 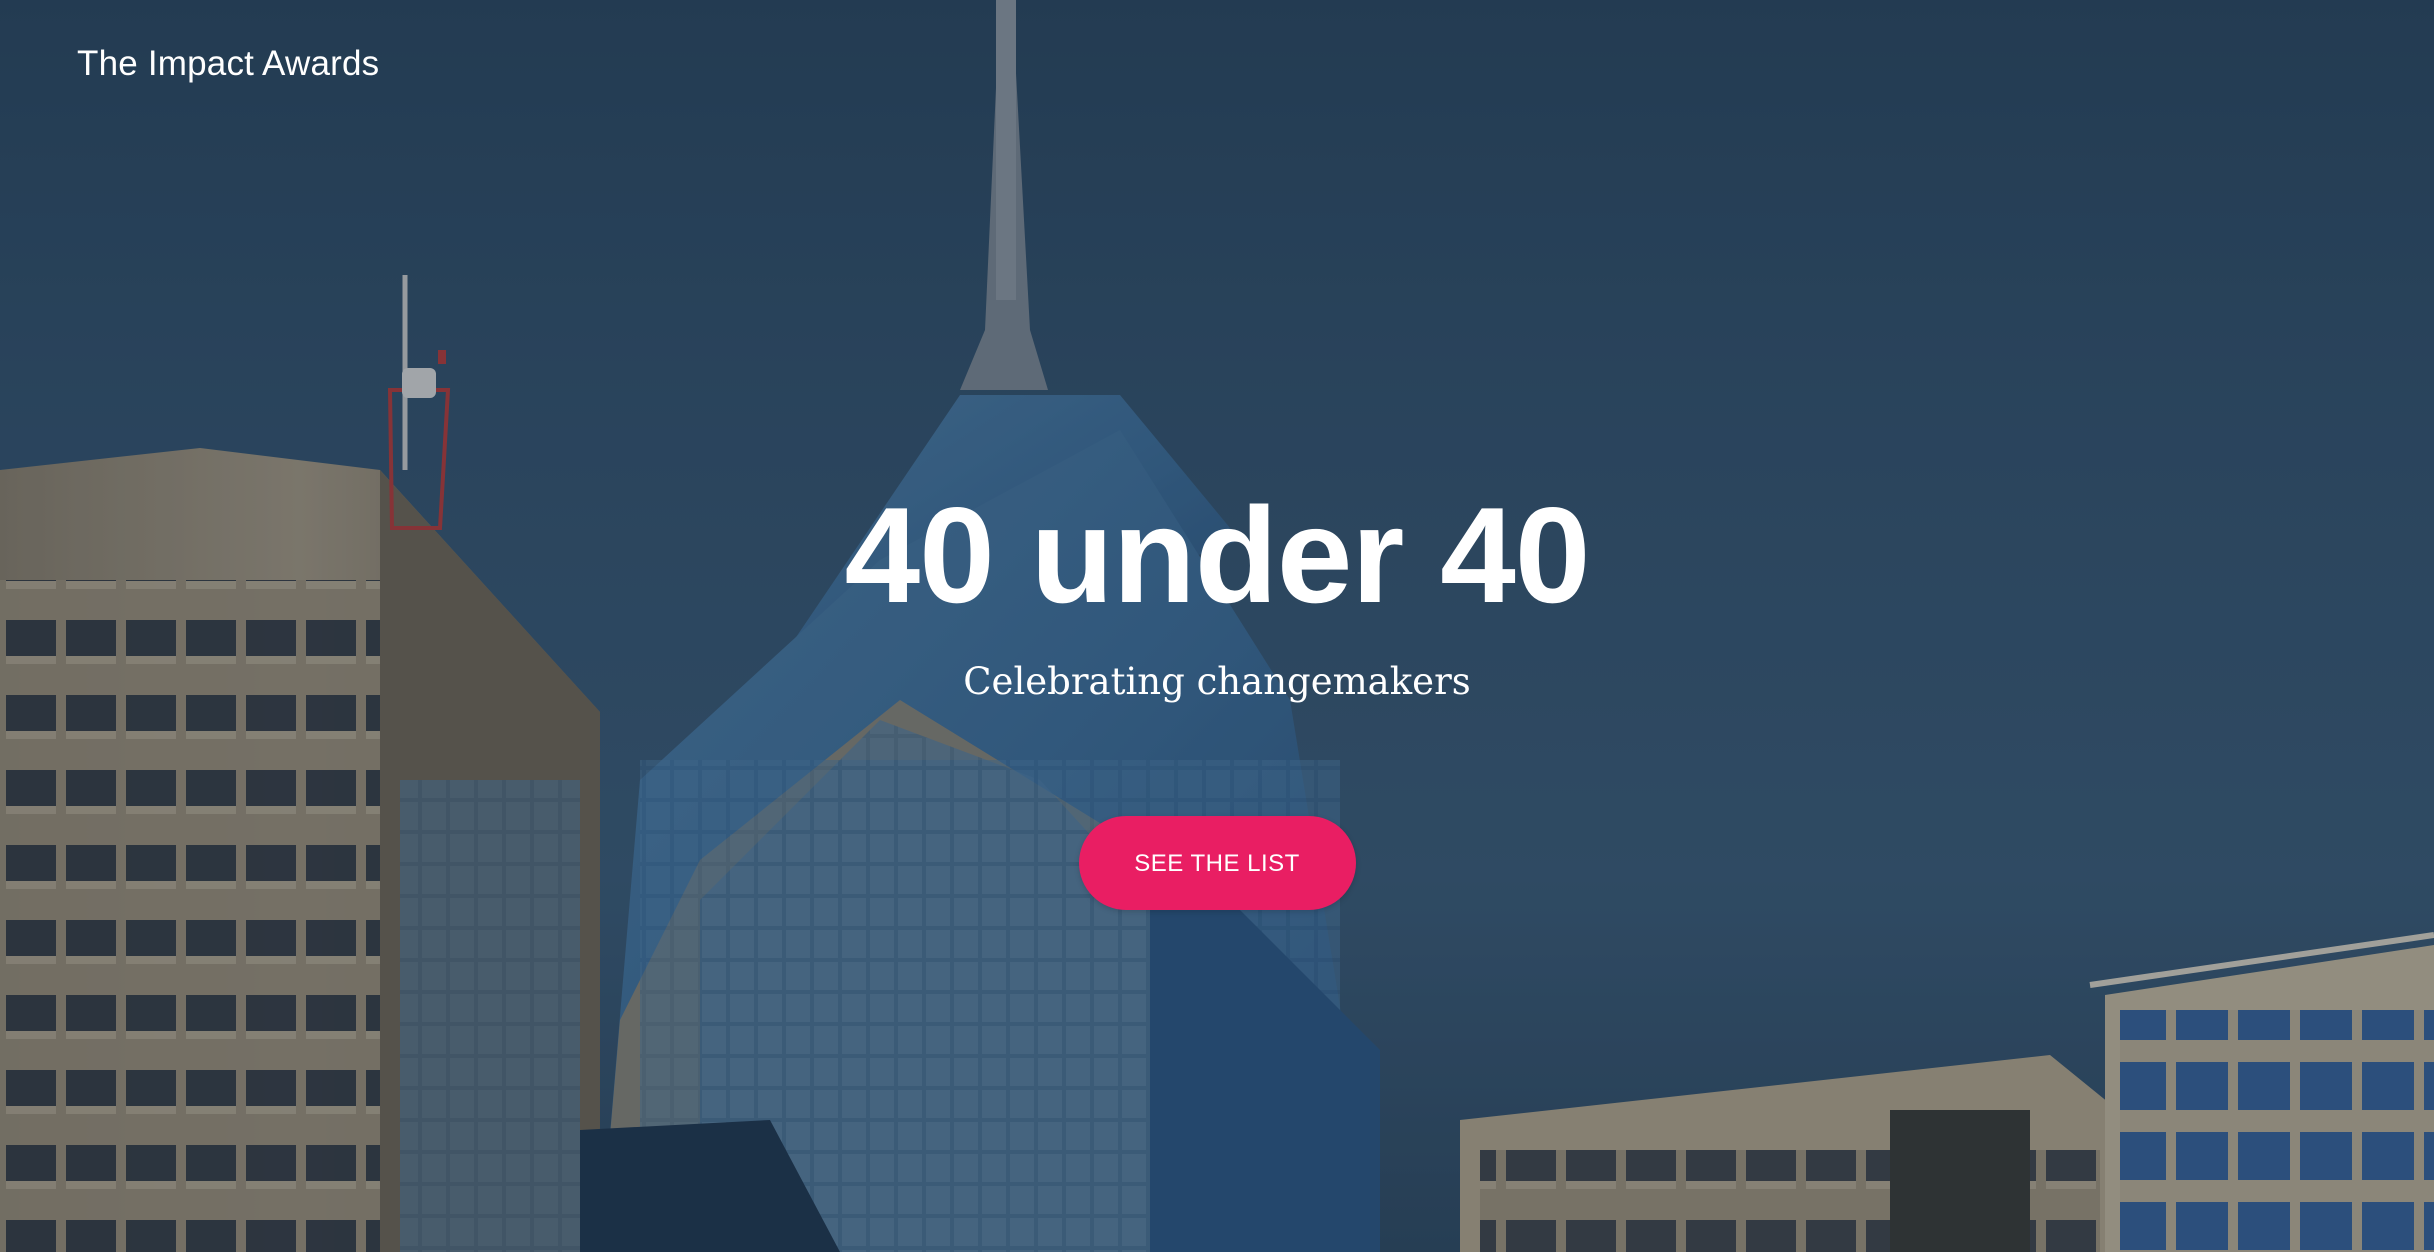 I want to click on see-the-list-button: SEE THE LIST, so click(x=1217, y=863).